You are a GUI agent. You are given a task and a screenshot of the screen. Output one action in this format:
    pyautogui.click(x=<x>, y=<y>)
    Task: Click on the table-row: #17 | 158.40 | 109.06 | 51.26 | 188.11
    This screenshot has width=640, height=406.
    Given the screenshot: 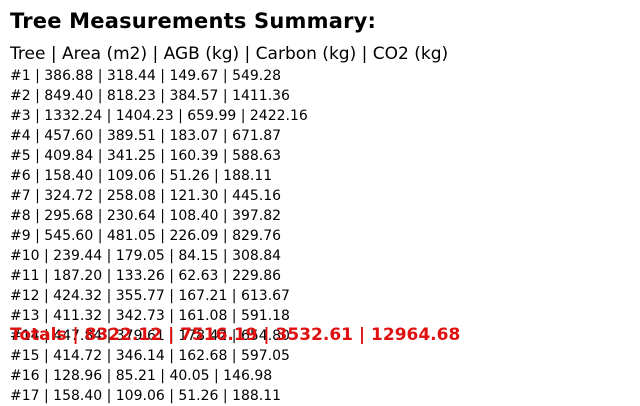 What is the action you would take?
    pyautogui.click(x=146, y=396)
    